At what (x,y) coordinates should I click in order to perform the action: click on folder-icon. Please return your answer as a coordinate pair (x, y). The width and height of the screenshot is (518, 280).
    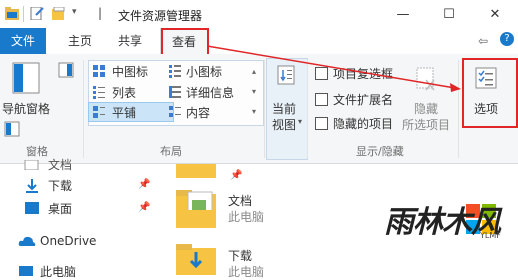
    Looking at the image, I should click on (196, 171).